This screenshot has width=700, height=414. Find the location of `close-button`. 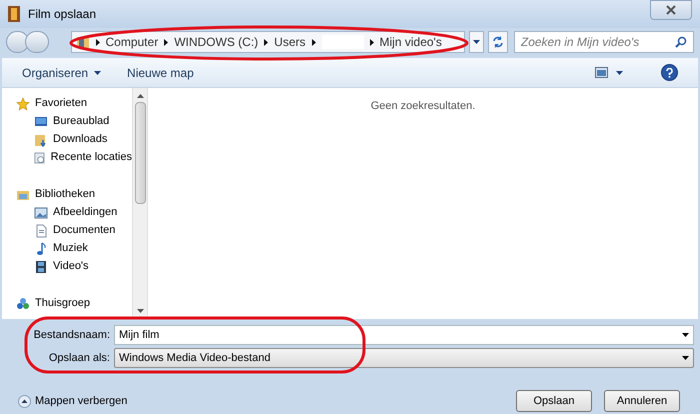

close-button is located at coordinates (671, 10).